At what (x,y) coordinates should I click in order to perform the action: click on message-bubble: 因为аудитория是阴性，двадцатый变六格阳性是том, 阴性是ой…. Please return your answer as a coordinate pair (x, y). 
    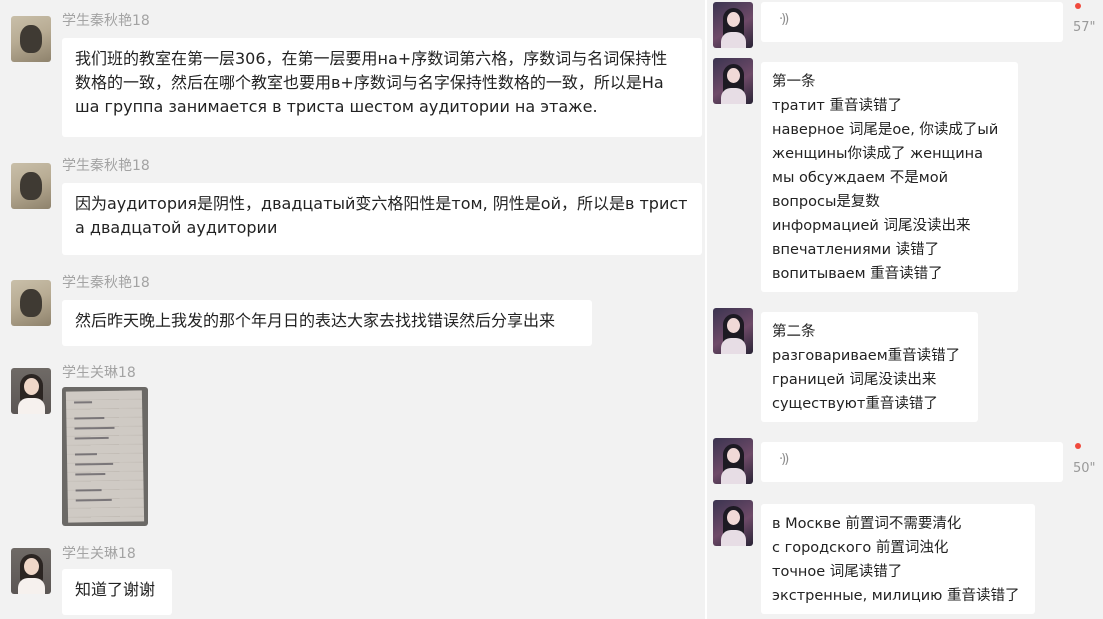
    Looking at the image, I should click on (382, 219).